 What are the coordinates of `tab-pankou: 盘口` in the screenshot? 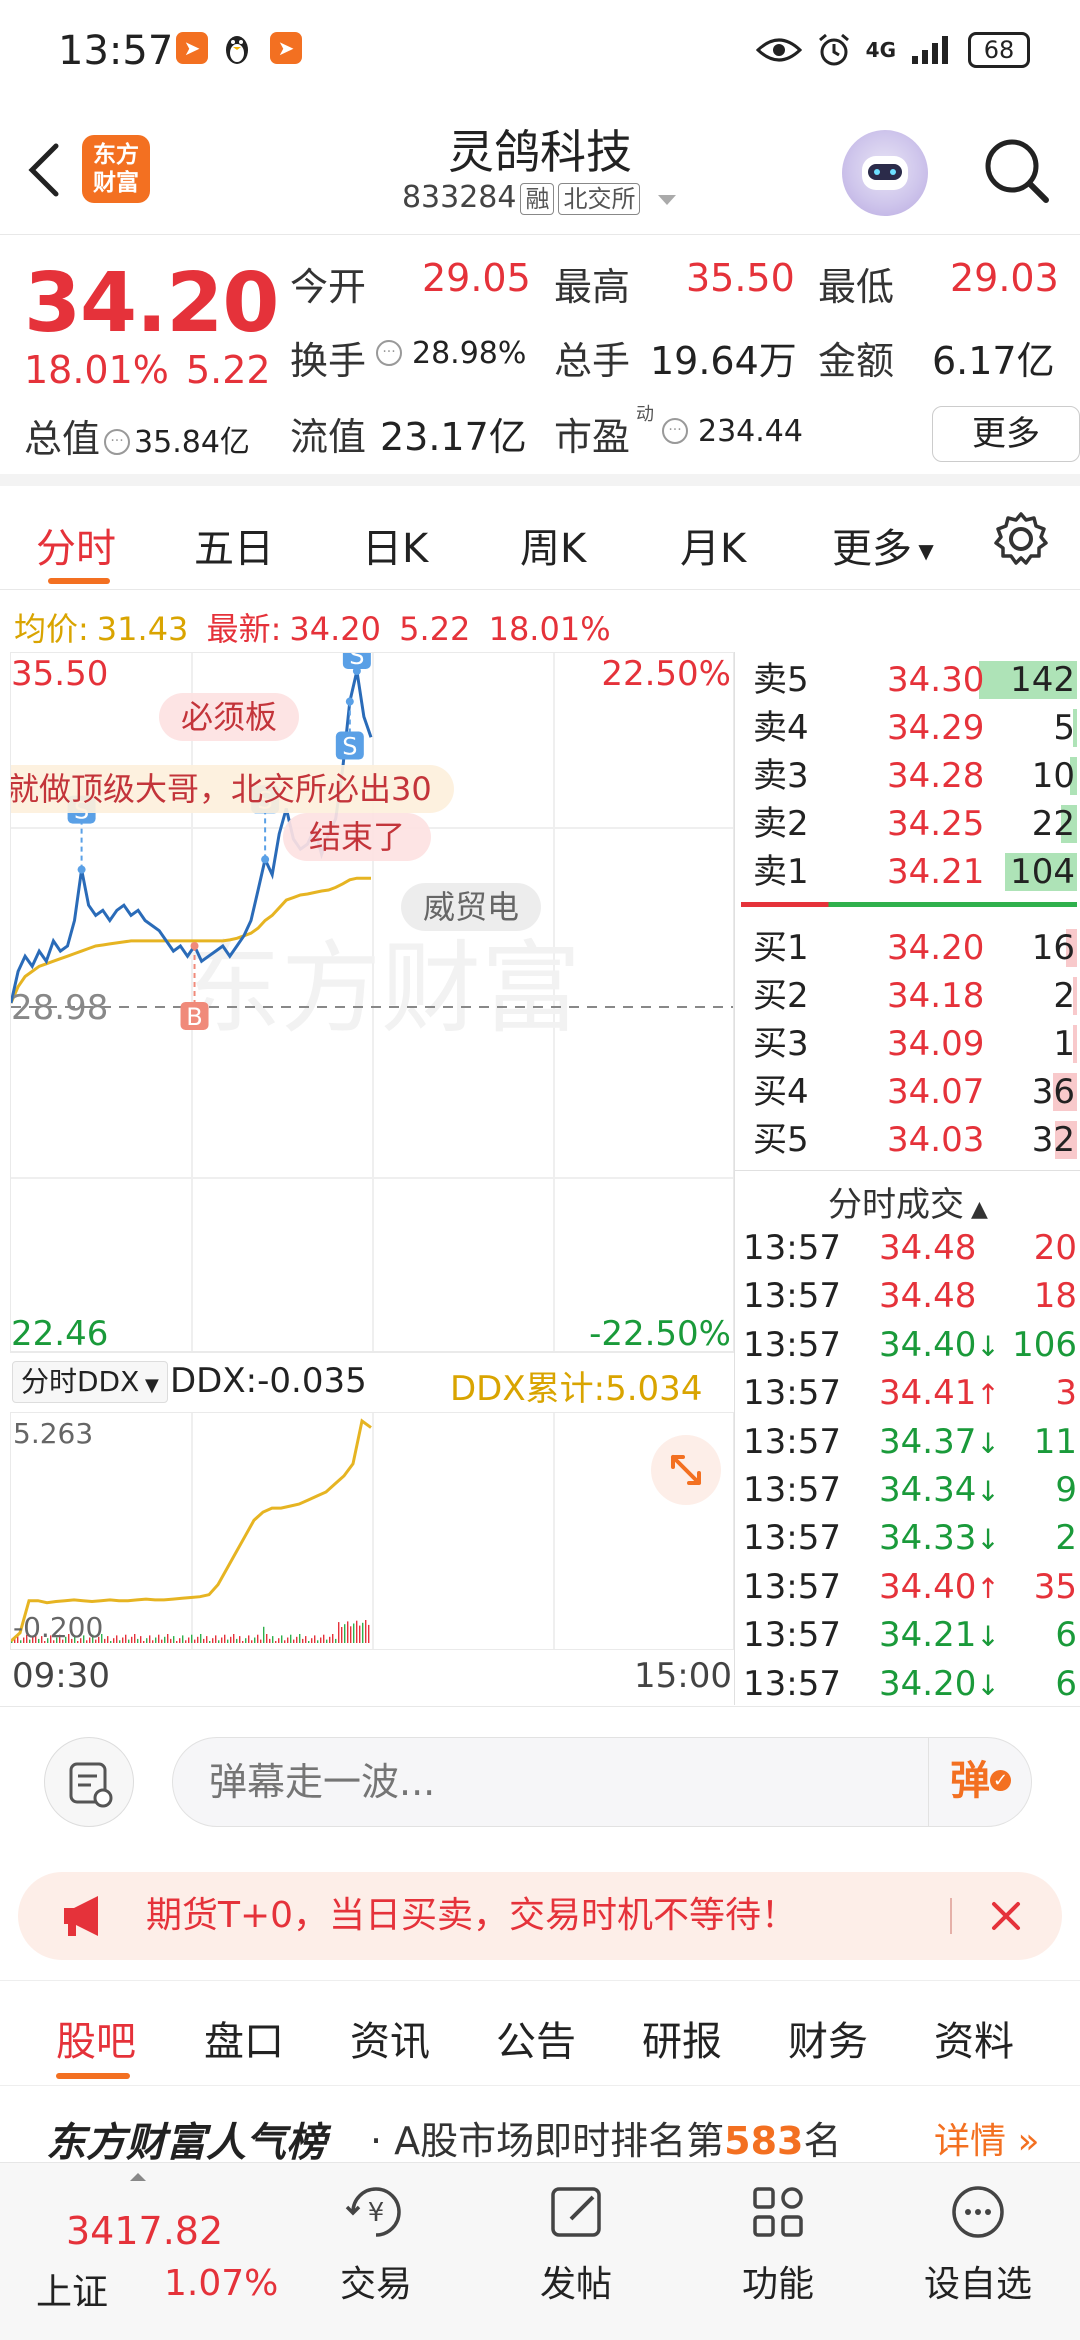 It's located at (244, 2038).